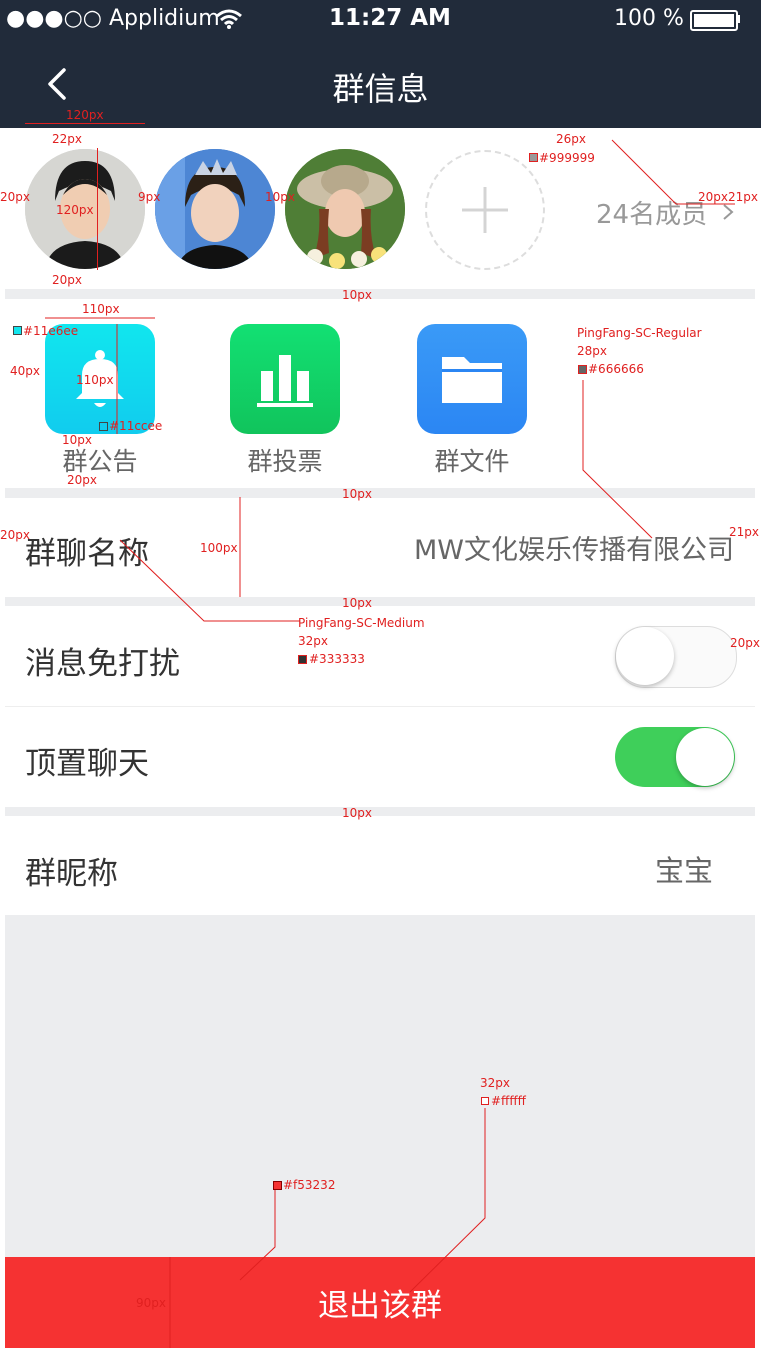 The image size is (761, 1348). I want to click on files-tile, so click(472, 379).